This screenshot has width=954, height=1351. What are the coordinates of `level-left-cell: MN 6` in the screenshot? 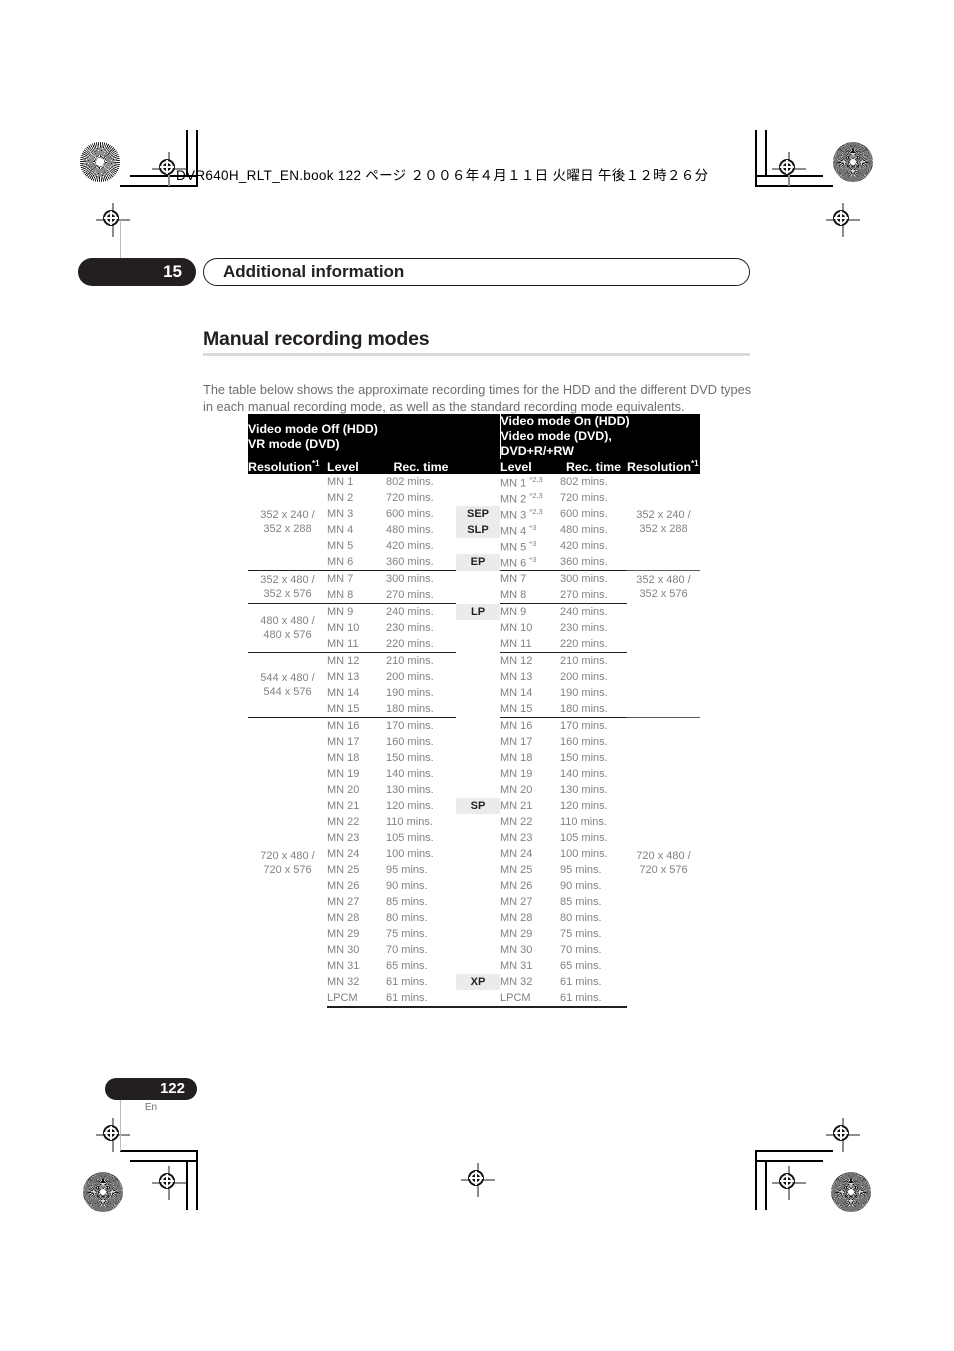 It's located at (340, 562).